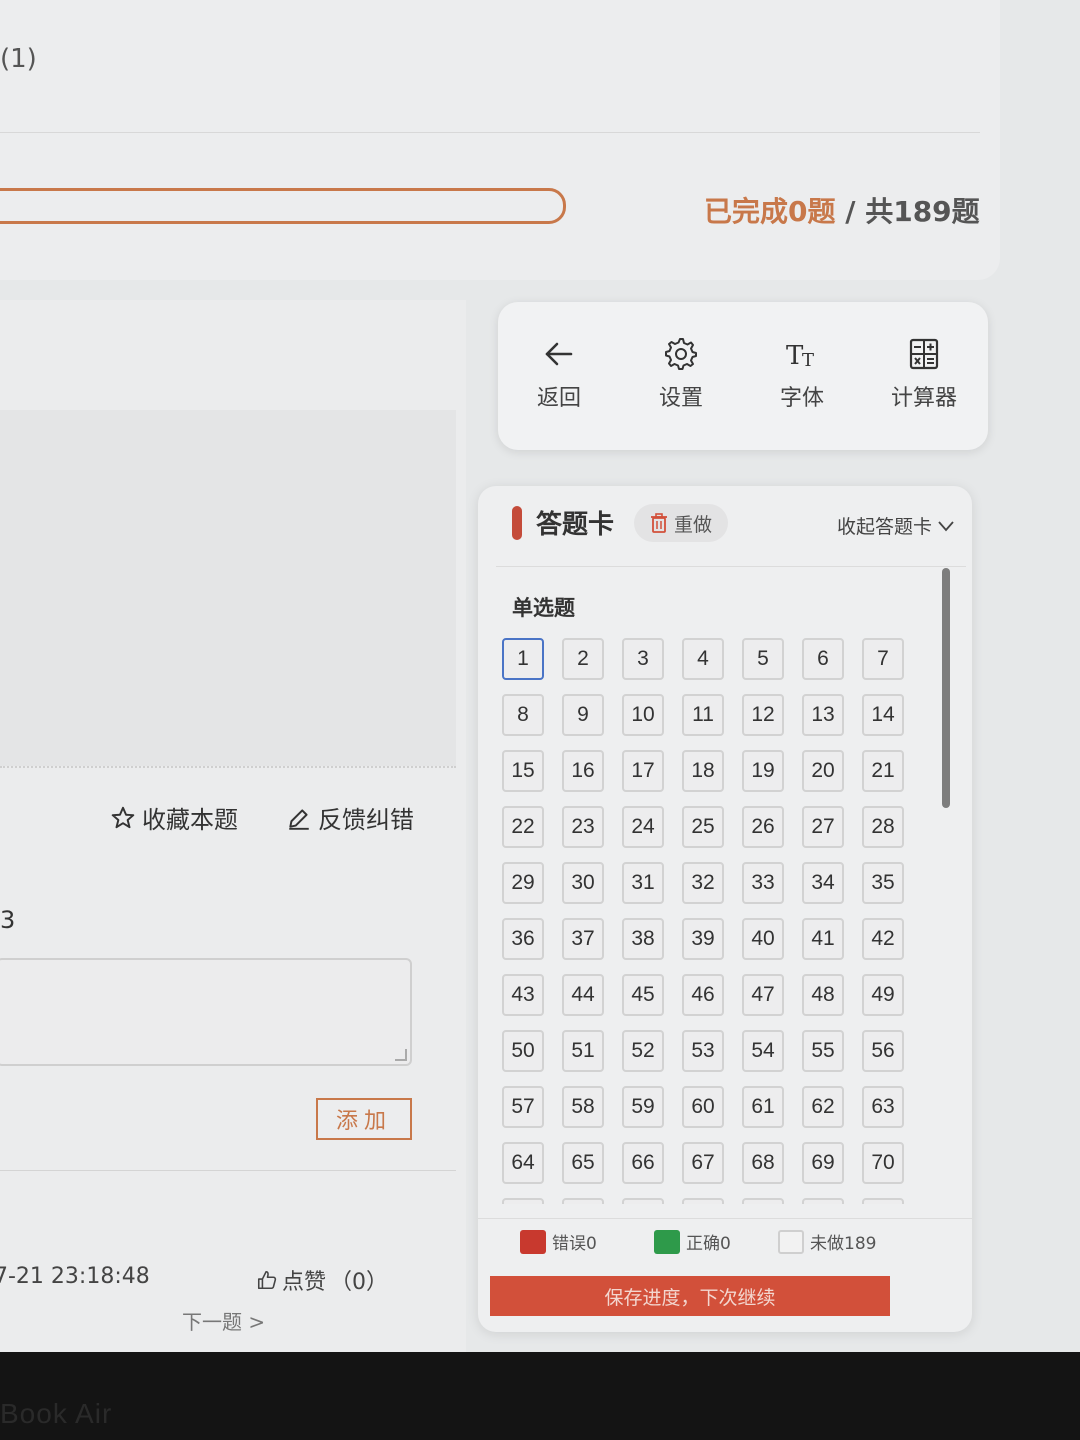 The image size is (1080, 1440). What do you see at coordinates (883, 1051) in the screenshot?
I see `question-cell: 56` at bounding box center [883, 1051].